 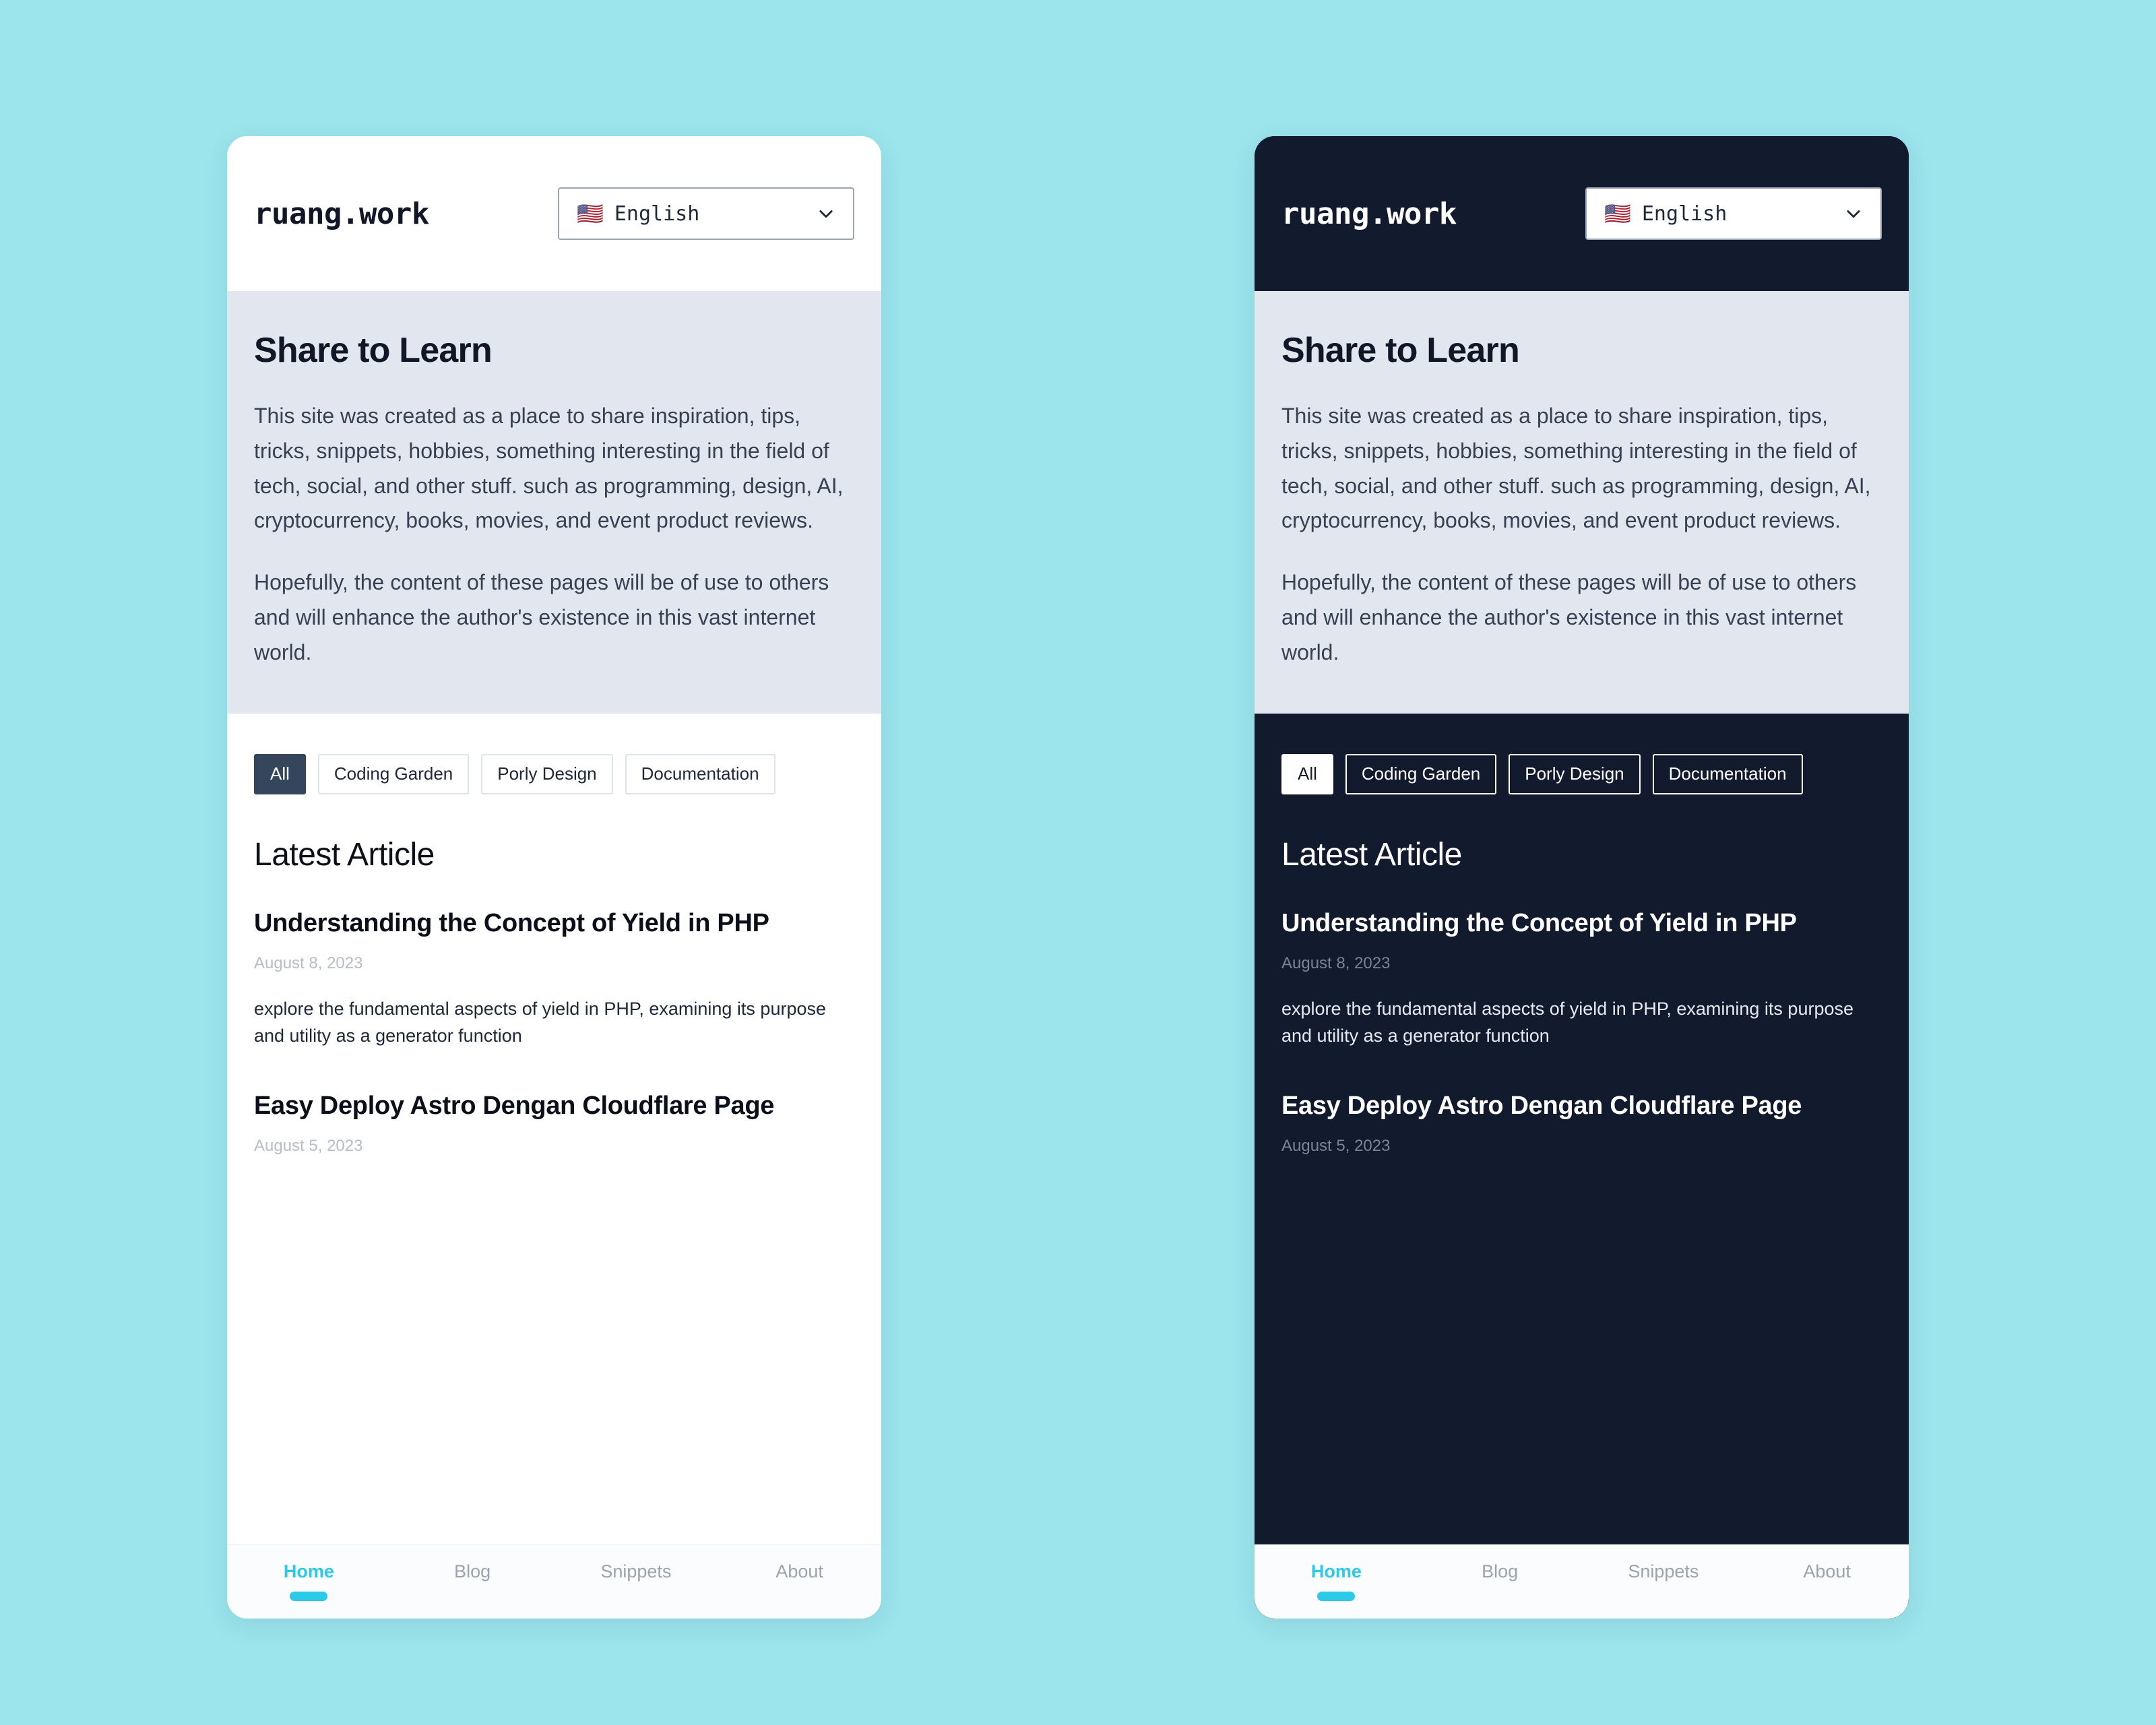 I want to click on app-header-light: ruang.work 🇺🇸 English, so click(x=554, y=213).